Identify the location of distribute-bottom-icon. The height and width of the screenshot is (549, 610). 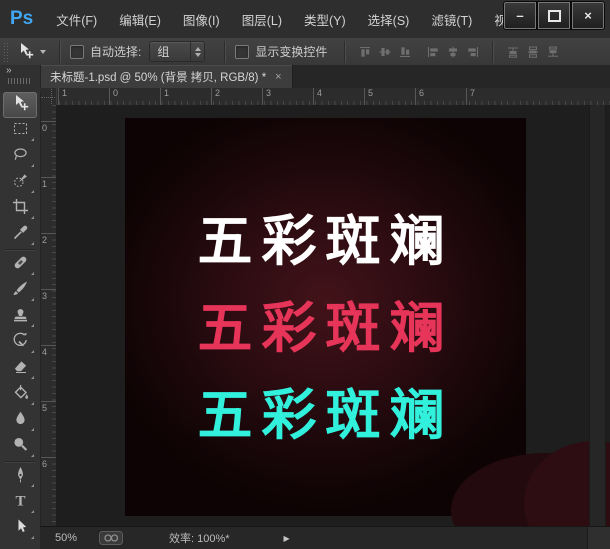
(553, 52).